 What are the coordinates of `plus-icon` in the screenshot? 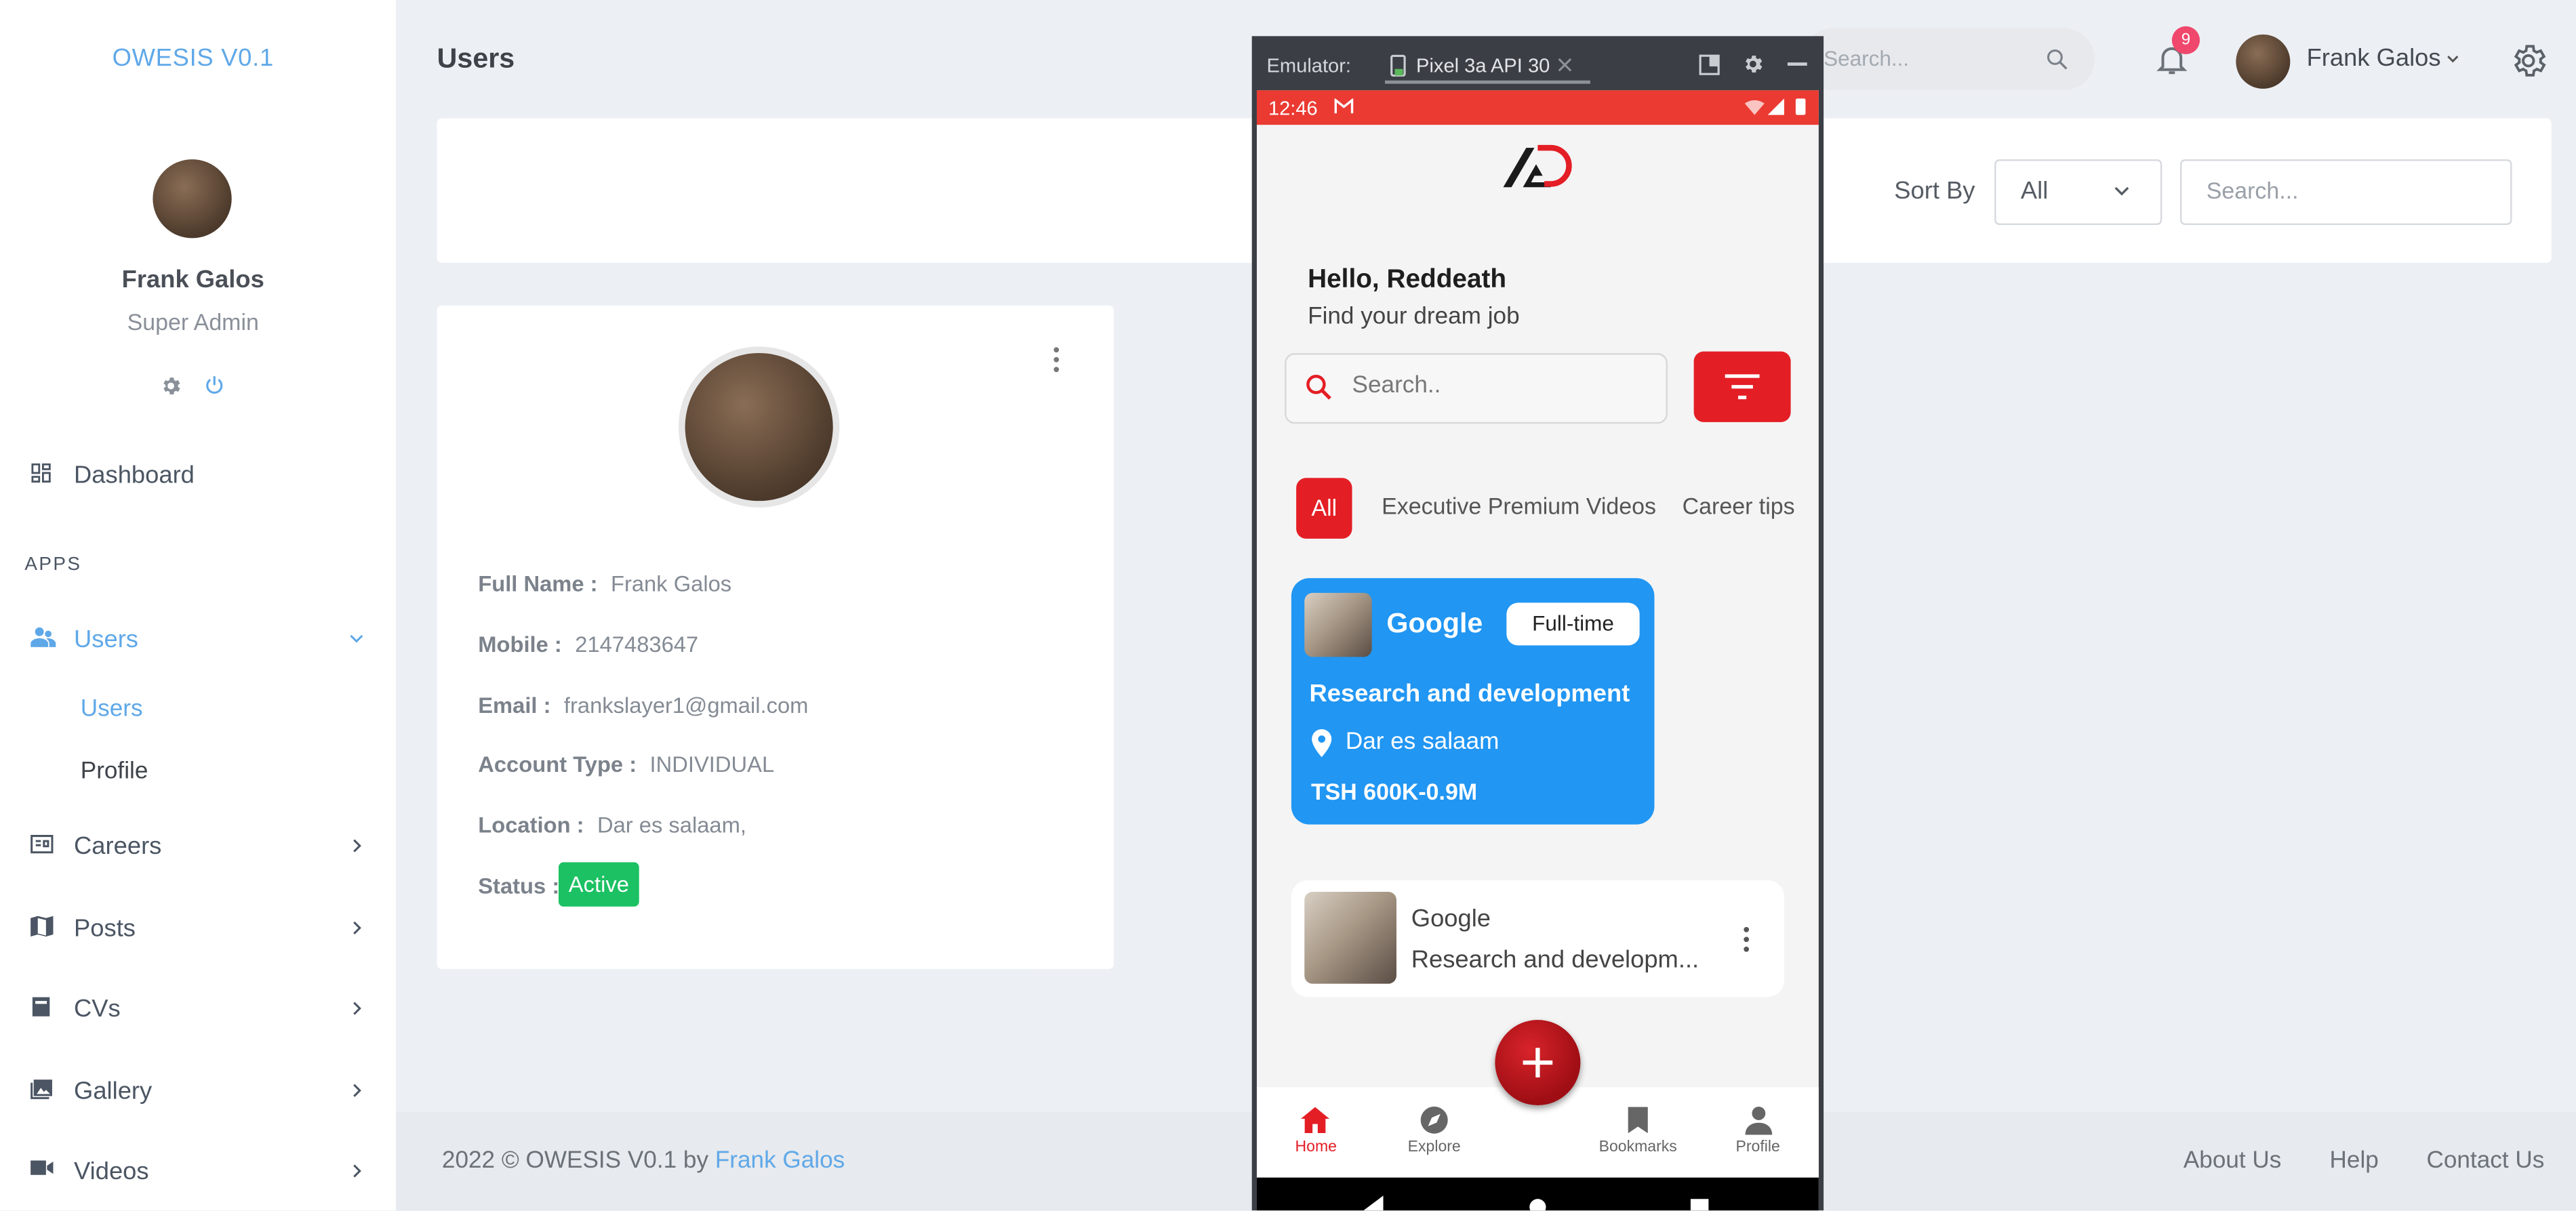 It's located at (1538, 1062).